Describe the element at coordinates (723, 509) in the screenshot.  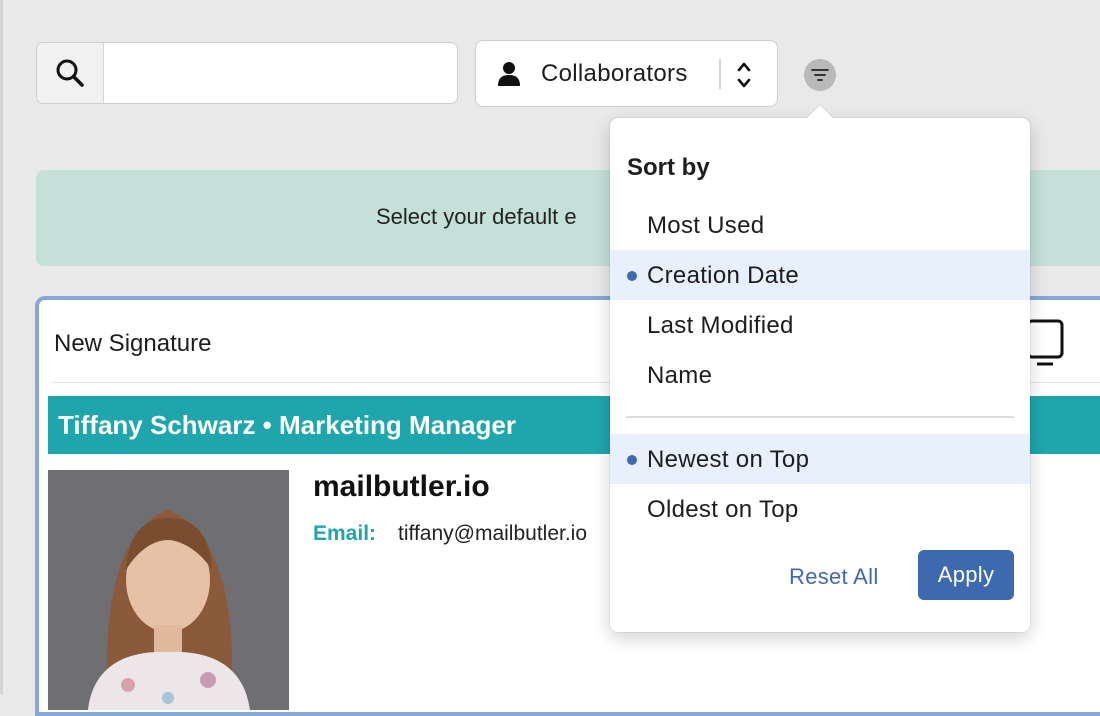
I see `order-option-label: Oldest on Top` at that location.